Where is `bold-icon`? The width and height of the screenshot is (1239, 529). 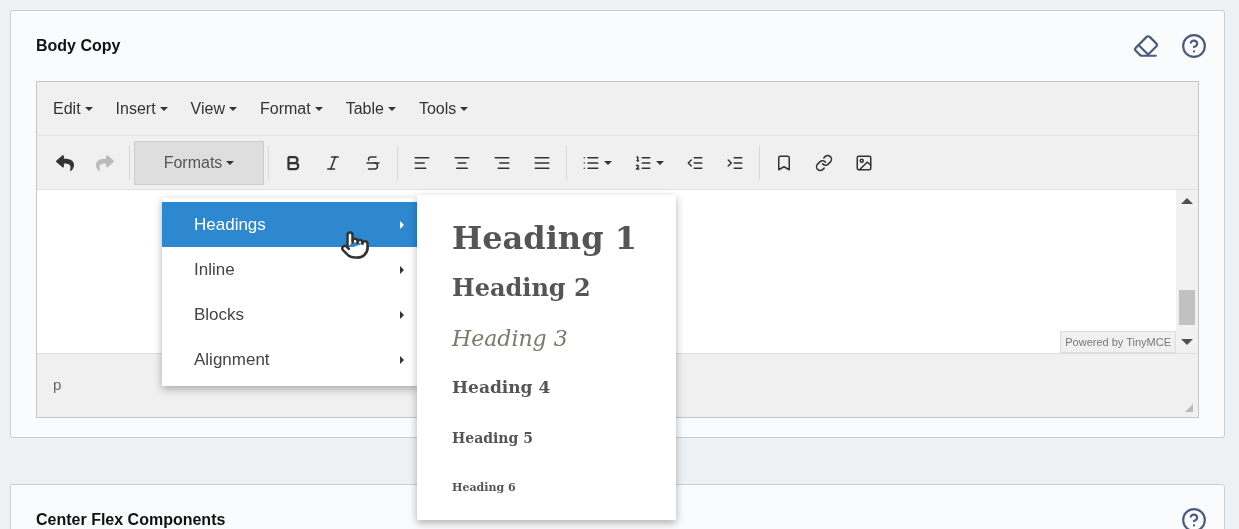 bold-icon is located at coordinates (293, 162).